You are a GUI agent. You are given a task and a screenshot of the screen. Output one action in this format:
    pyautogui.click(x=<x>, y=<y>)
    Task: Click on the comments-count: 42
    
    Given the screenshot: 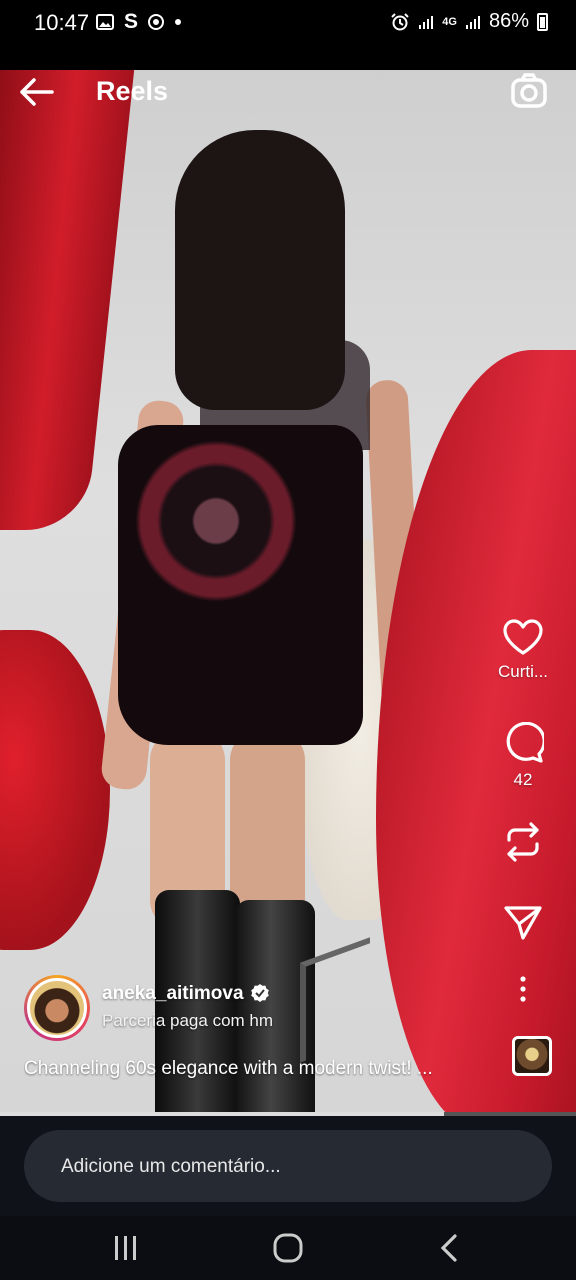 What is the action you would take?
    pyautogui.click(x=523, y=779)
    